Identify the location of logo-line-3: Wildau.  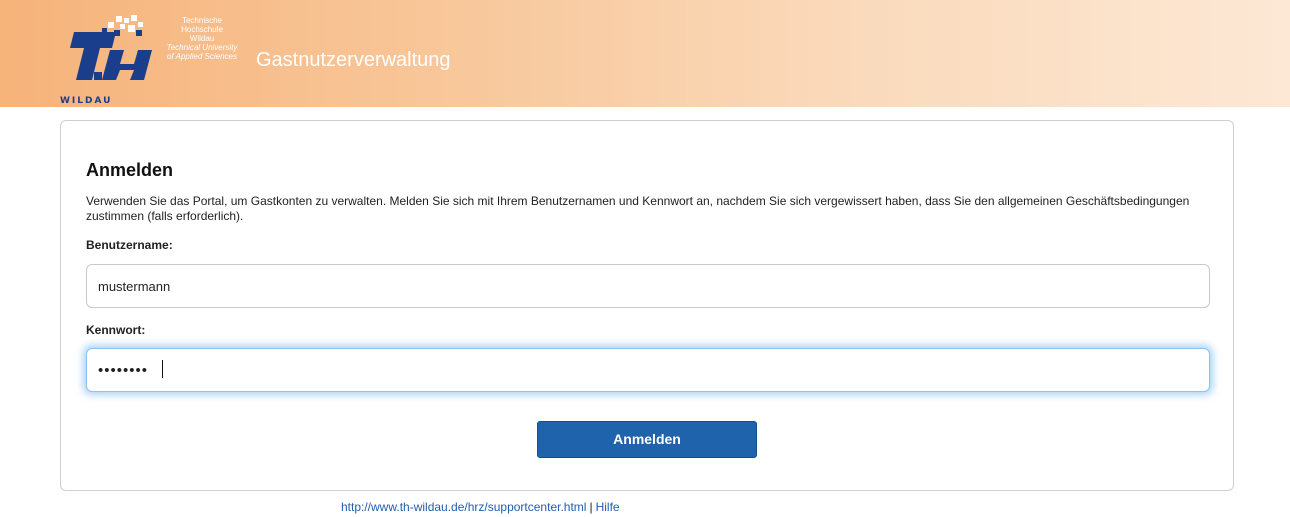
(202, 38).